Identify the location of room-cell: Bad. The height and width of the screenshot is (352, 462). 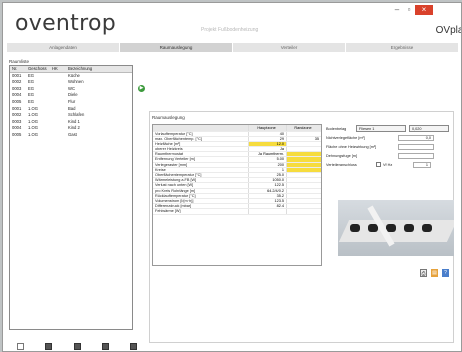
(72, 108).